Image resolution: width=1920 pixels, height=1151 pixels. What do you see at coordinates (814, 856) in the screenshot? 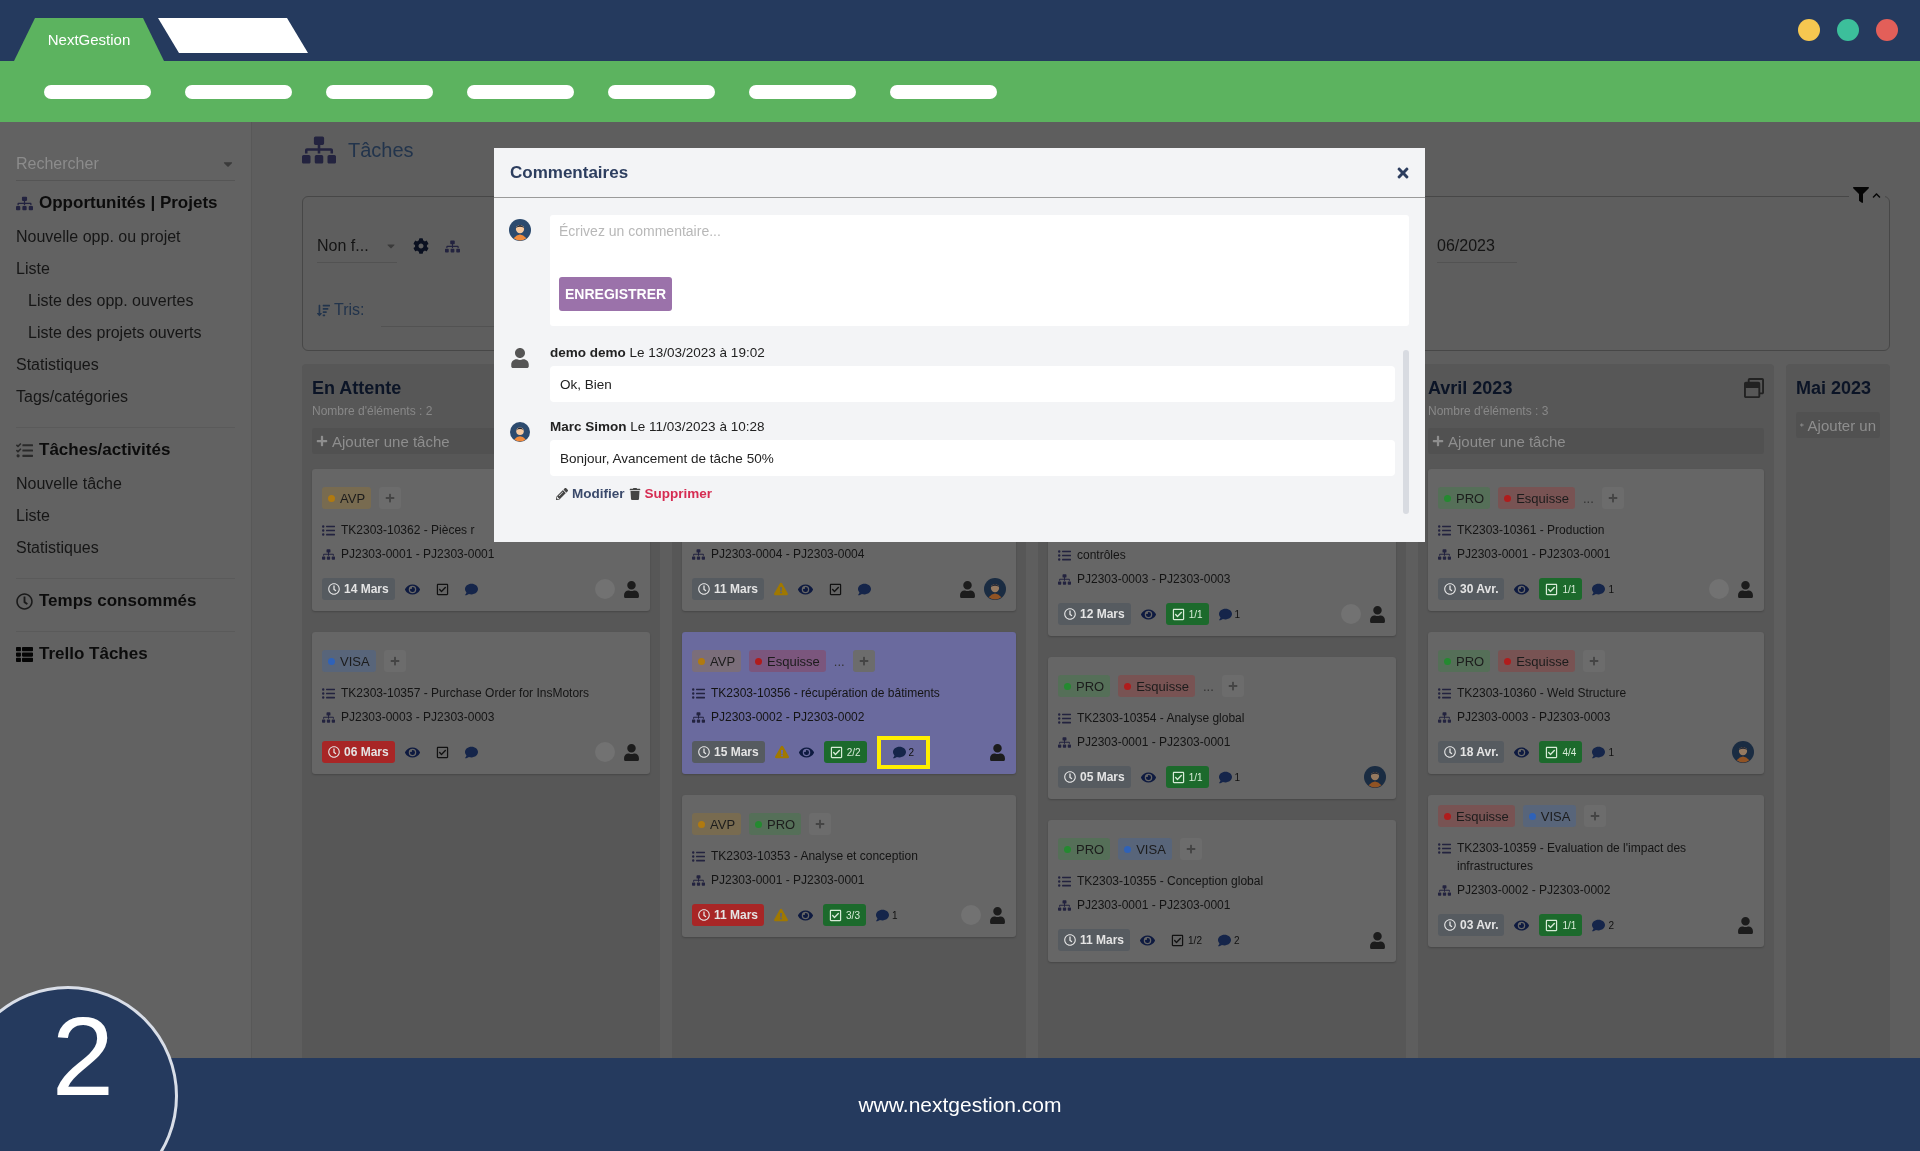
I see `task-title: TK2303-10353 - Analyse et conception` at bounding box center [814, 856].